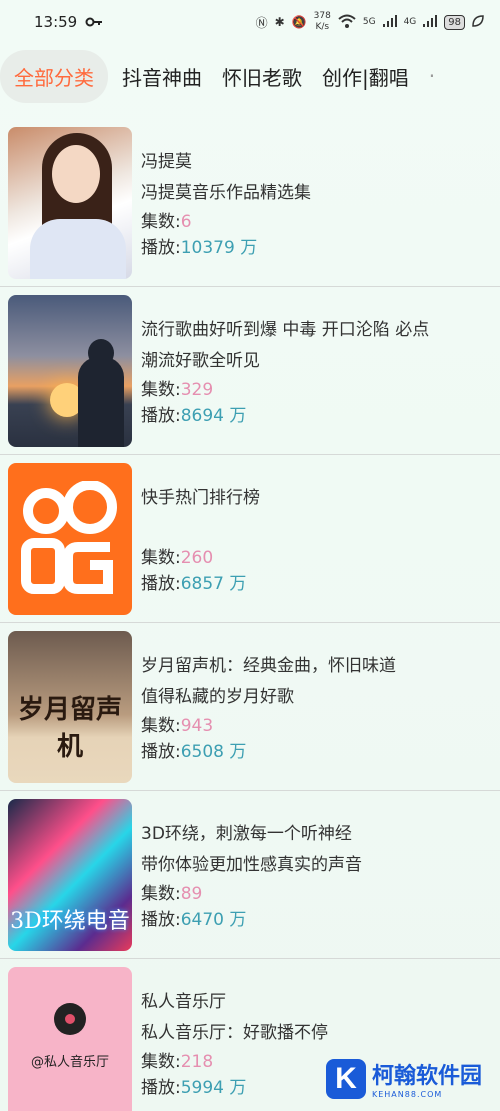 The height and width of the screenshot is (1111, 500). I want to click on playlist-subtitle: 冯提莫音乐作品精选集, so click(226, 193).